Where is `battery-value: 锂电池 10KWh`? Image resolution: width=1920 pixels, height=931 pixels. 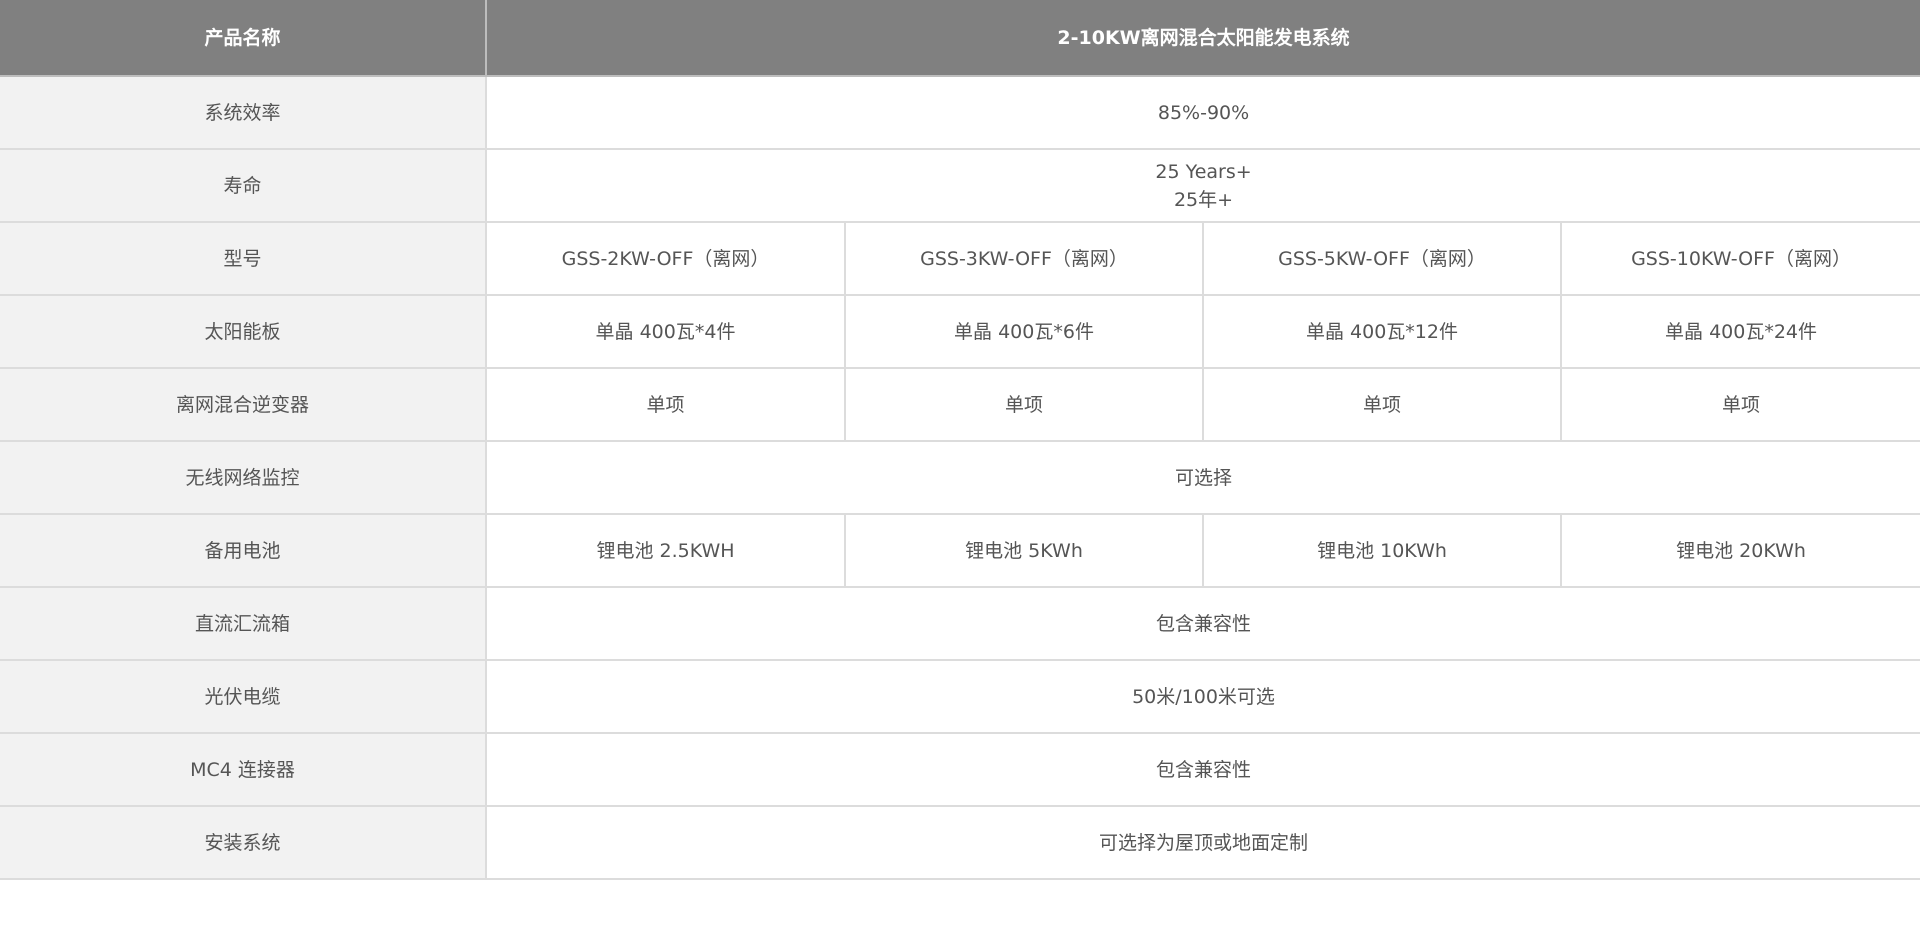
battery-value: 锂电池 10KWh is located at coordinates (1382, 550).